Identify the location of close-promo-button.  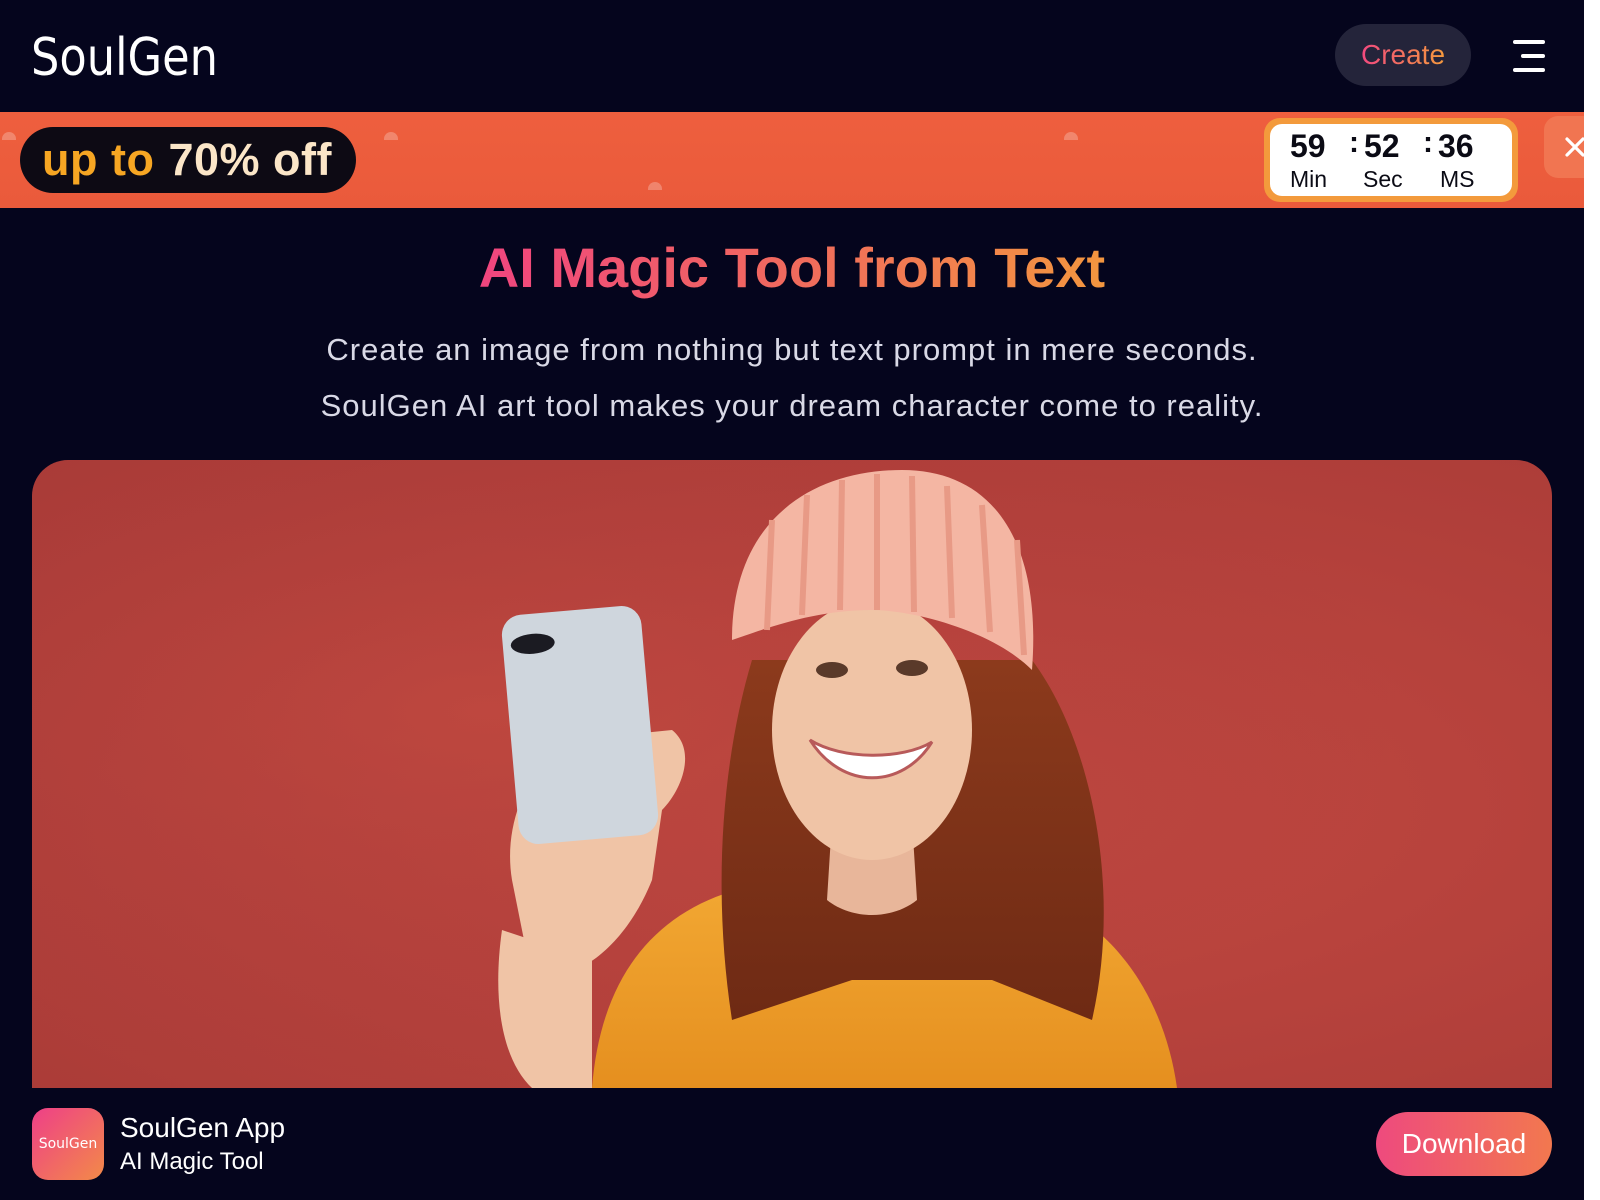
(1564, 147).